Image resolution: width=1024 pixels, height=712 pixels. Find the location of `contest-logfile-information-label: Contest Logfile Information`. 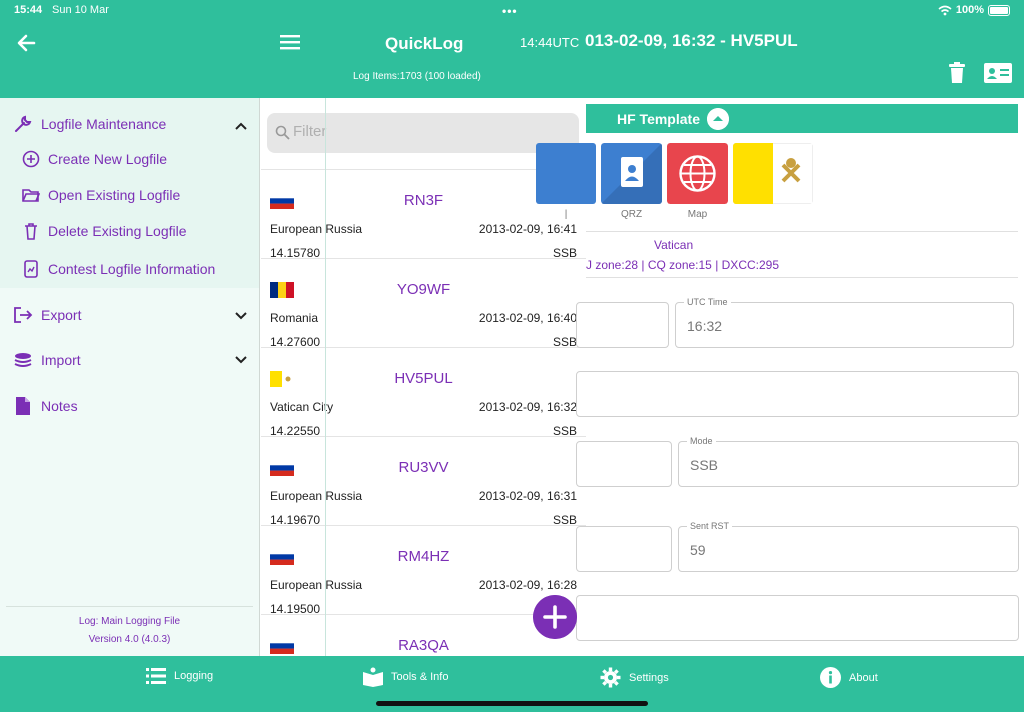

contest-logfile-information-label: Contest Logfile Information is located at coordinates (132, 269).